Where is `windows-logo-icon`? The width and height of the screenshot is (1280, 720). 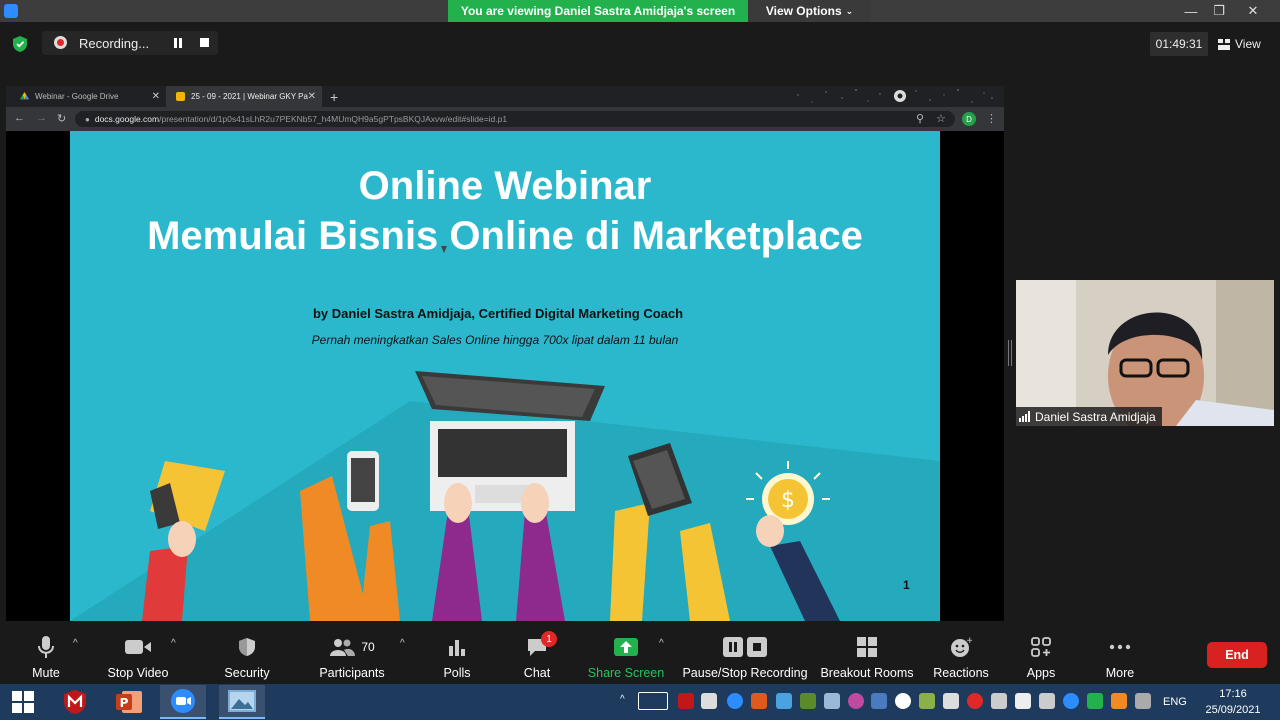 windows-logo-icon is located at coordinates (23, 702).